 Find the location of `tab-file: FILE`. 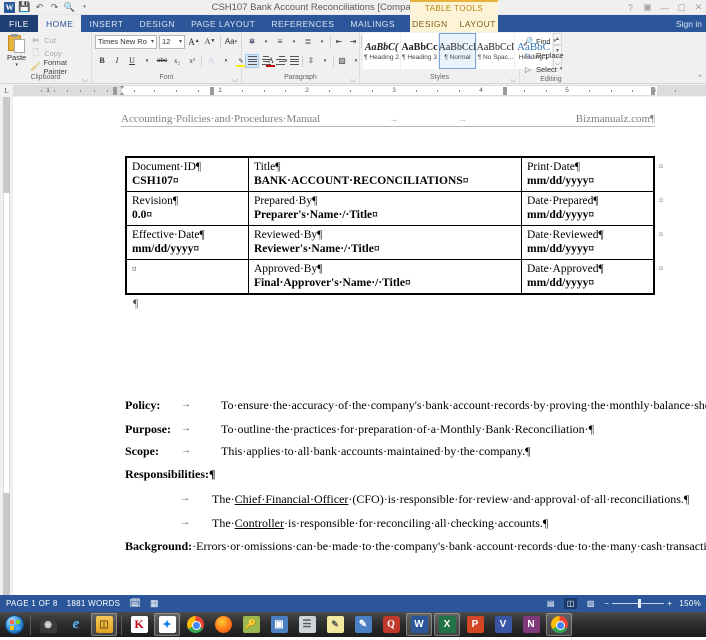

tab-file: FILE is located at coordinates (19, 23).